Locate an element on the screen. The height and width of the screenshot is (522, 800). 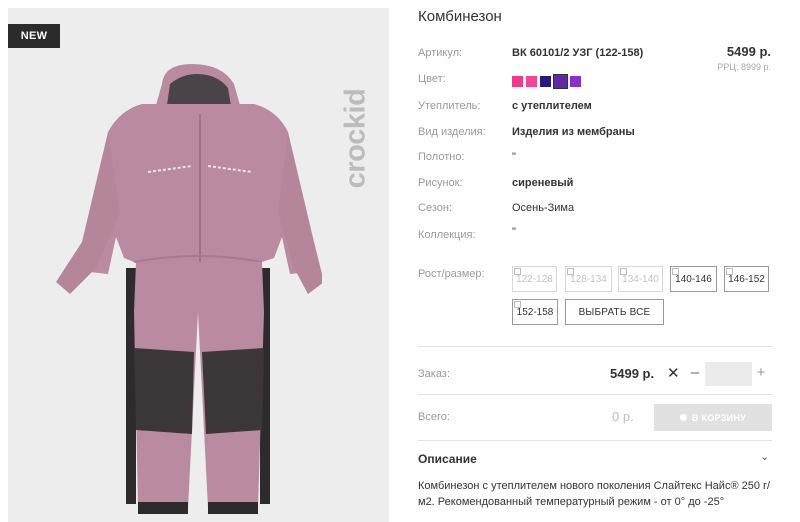
chevron-down-icon: ⌄ is located at coordinates (764, 456).